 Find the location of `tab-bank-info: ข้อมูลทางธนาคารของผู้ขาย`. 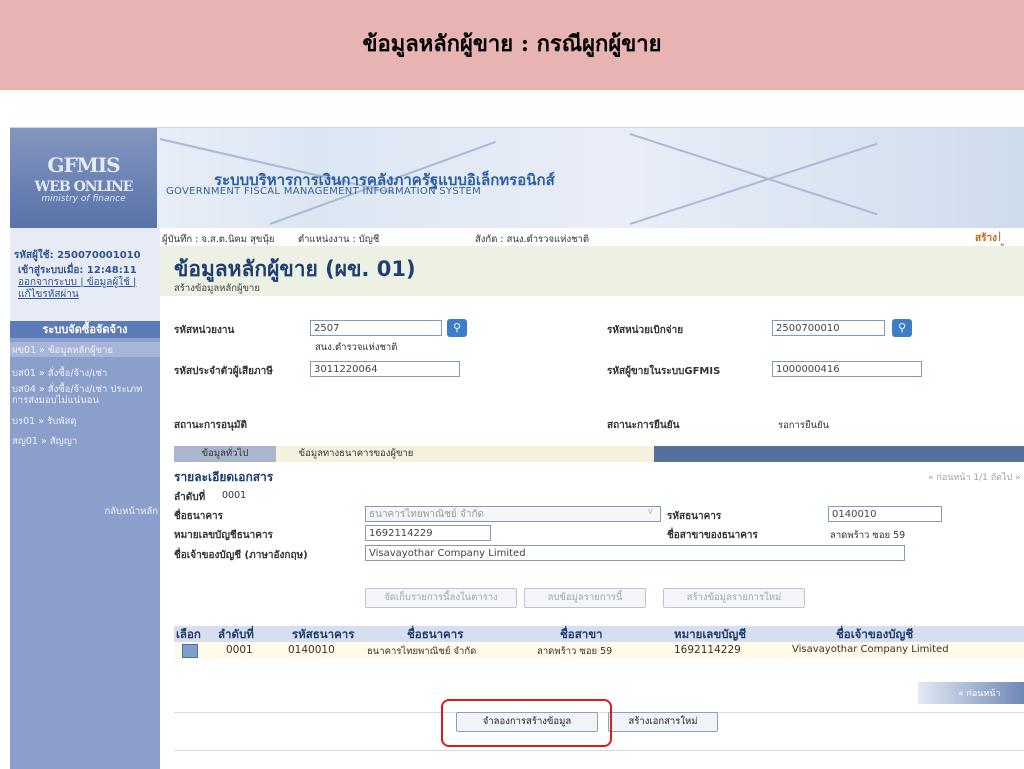

tab-bank-info: ข้อมูลทางธนาคารของผู้ขาย is located at coordinates (356, 454).